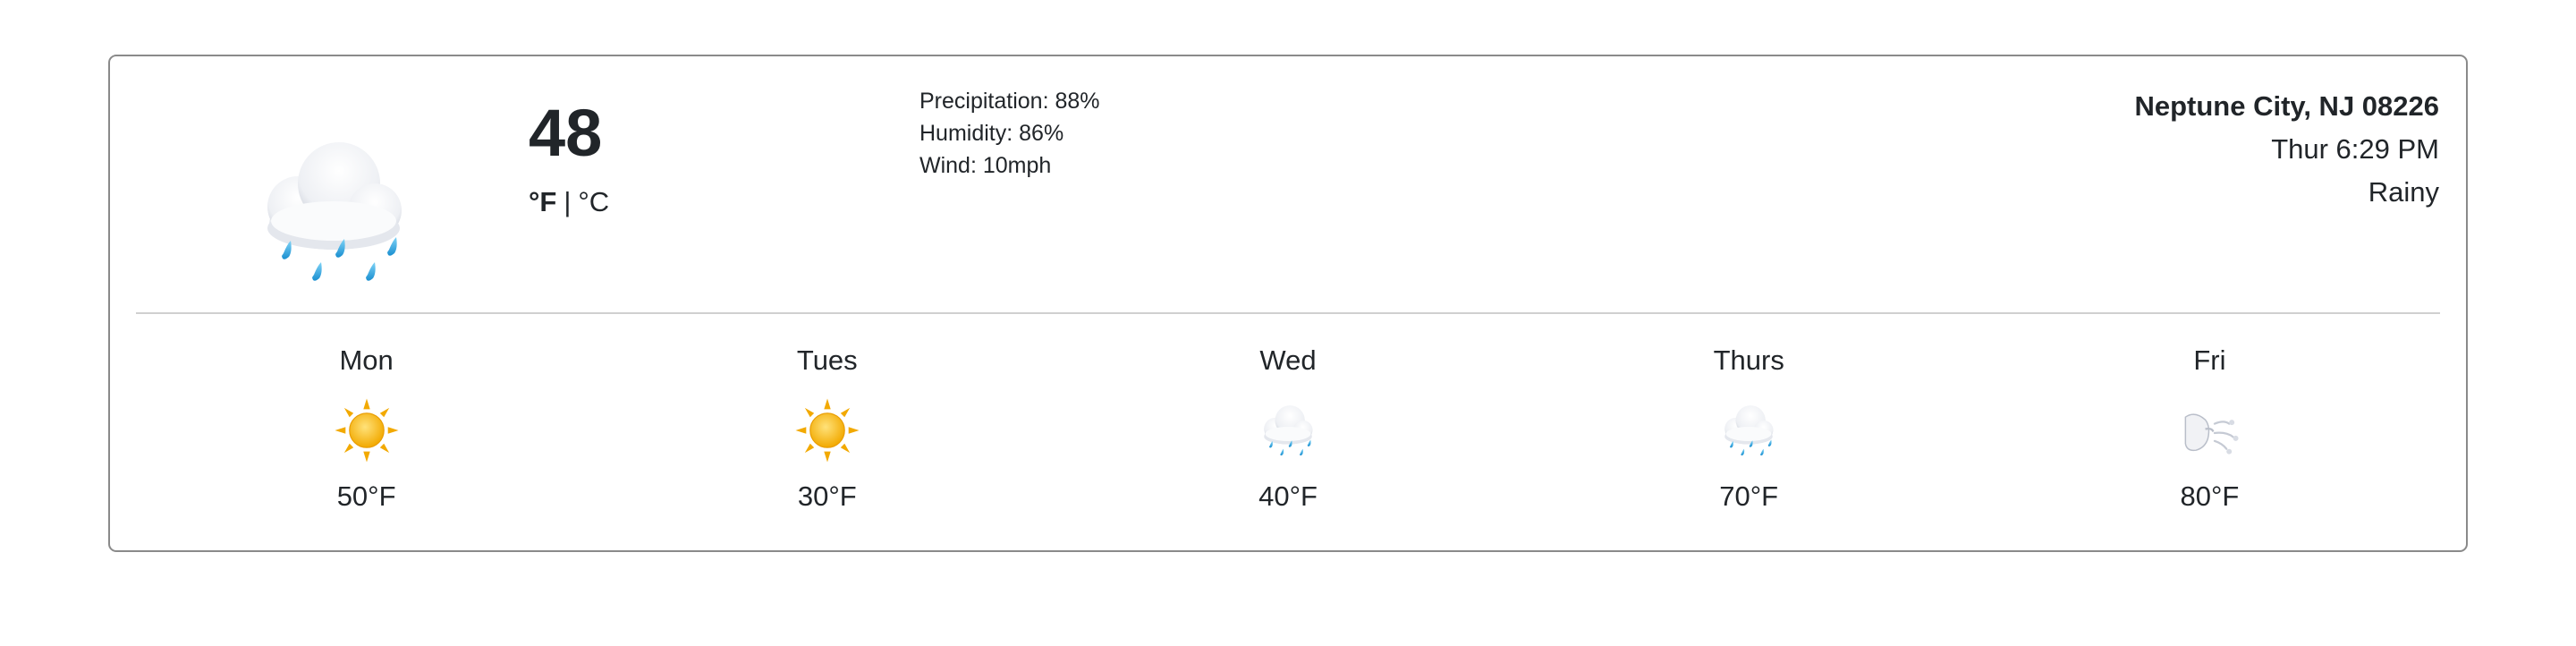 Image resolution: width=2576 pixels, height=646 pixels. I want to click on current-temperature: 48, so click(566, 133).